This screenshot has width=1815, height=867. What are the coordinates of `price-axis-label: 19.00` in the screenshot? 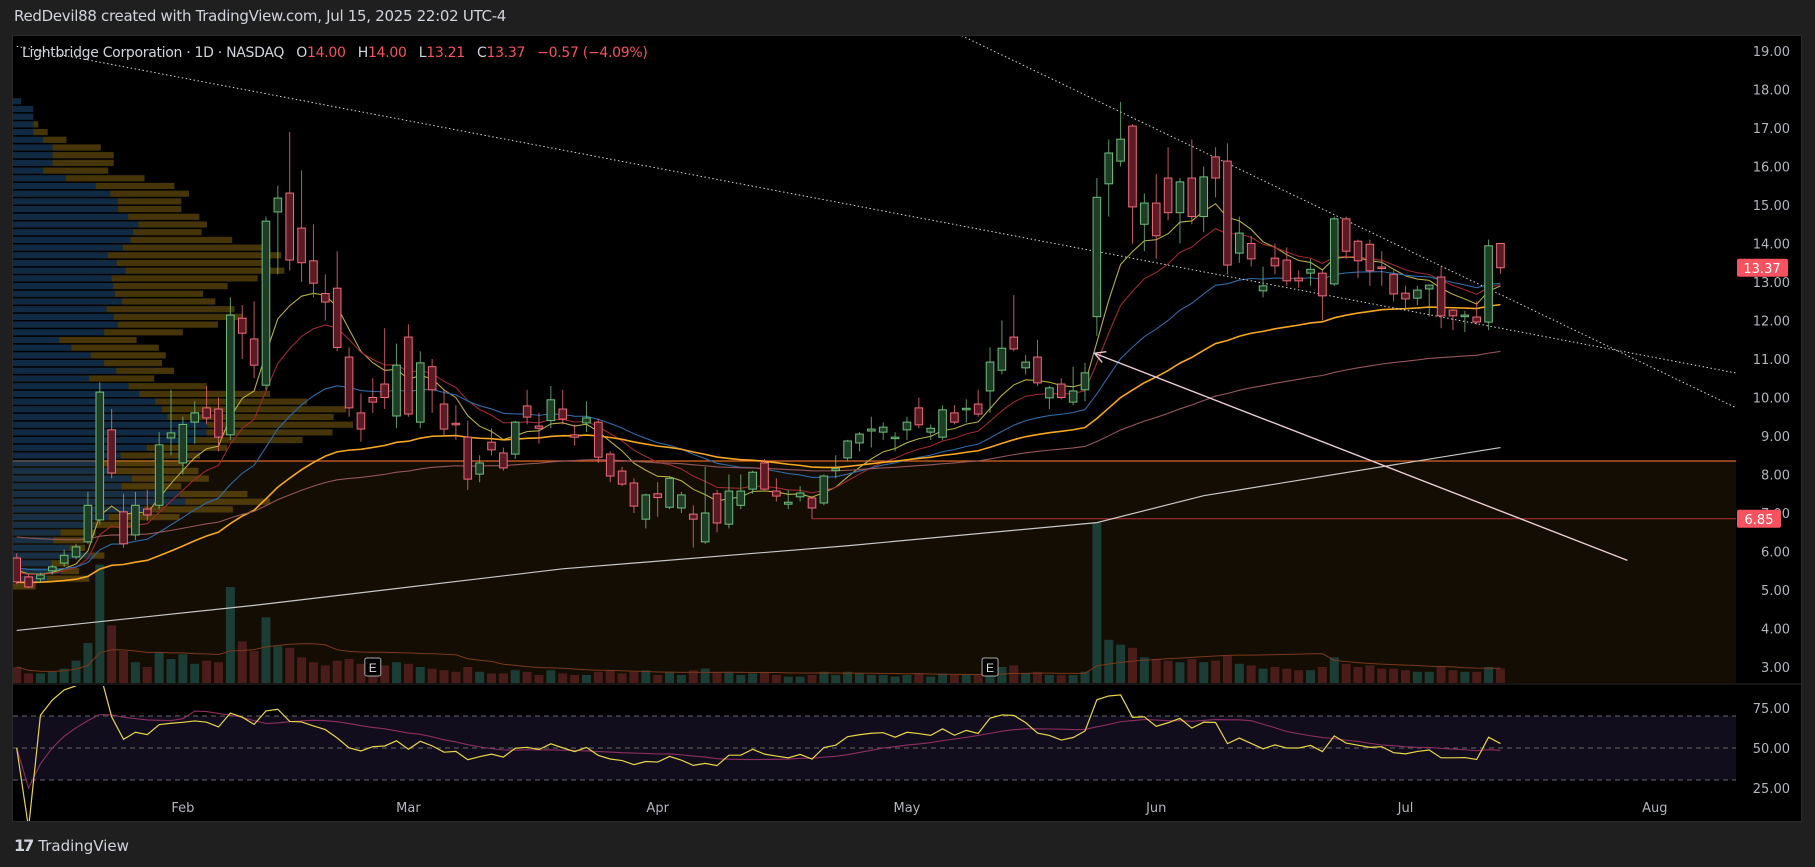 It's located at (1771, 52).